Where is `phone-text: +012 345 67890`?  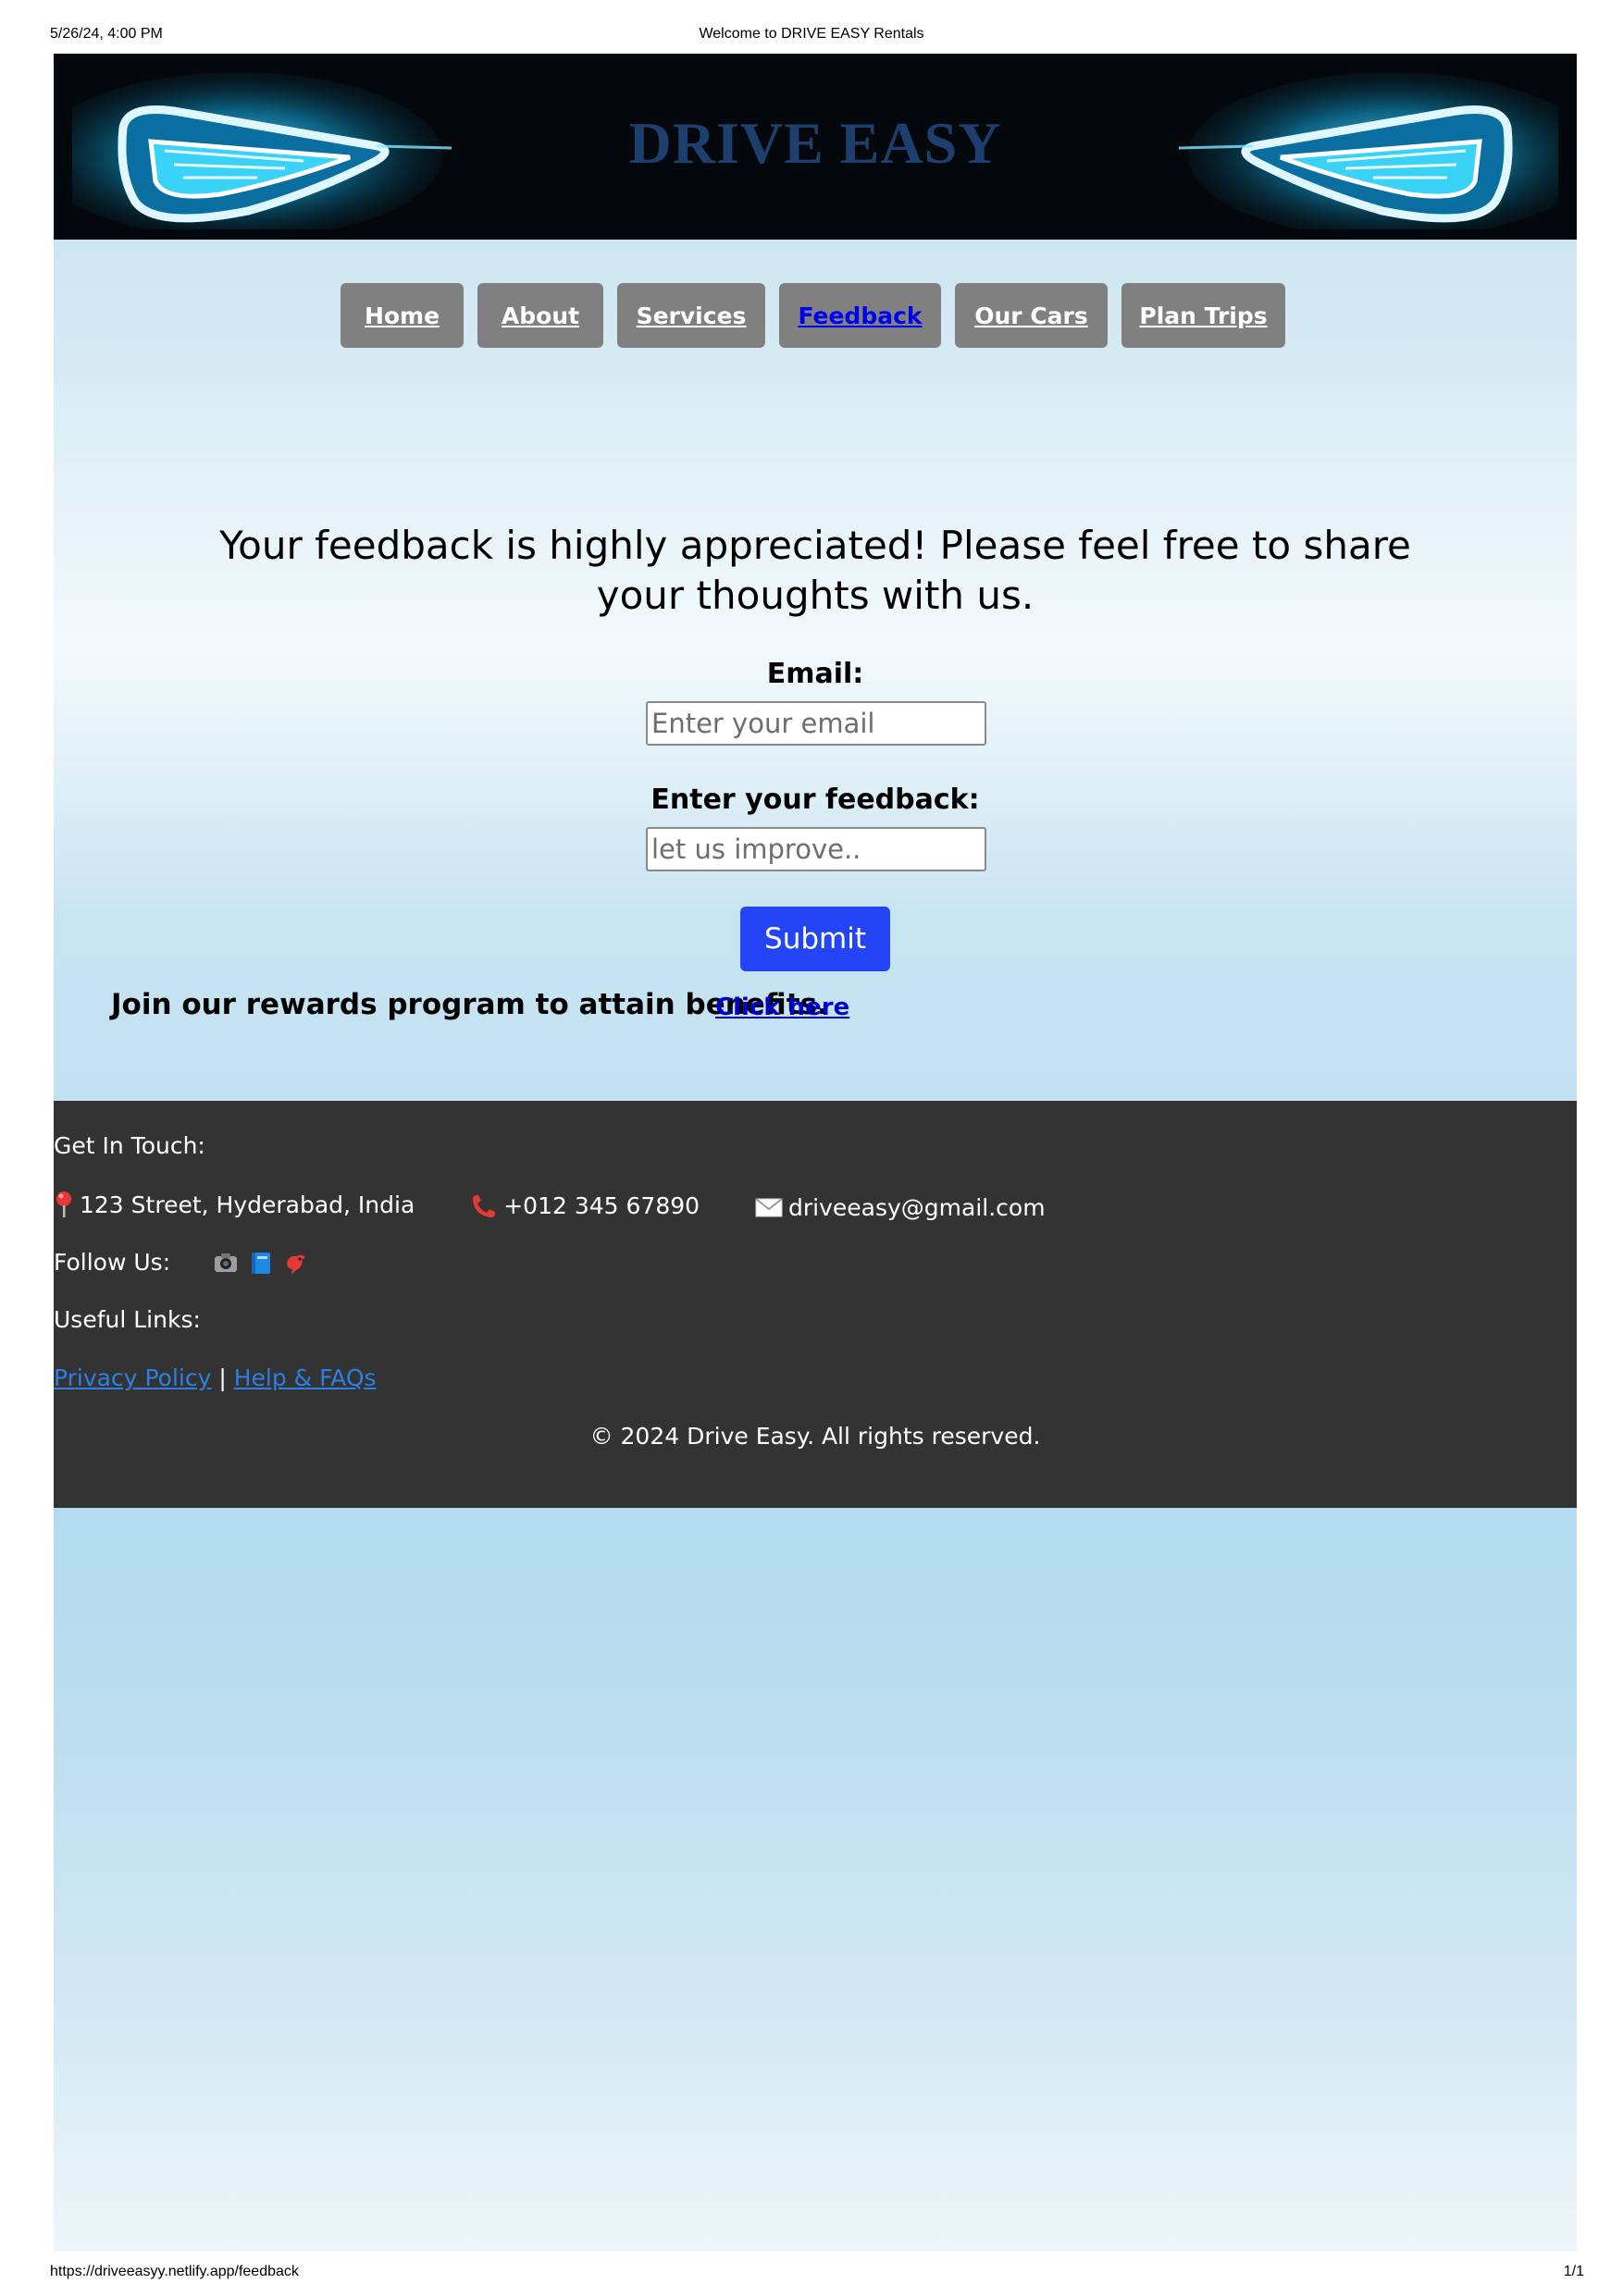 phone-text: +012 345 67890 is located at coordinates (601, 1205).